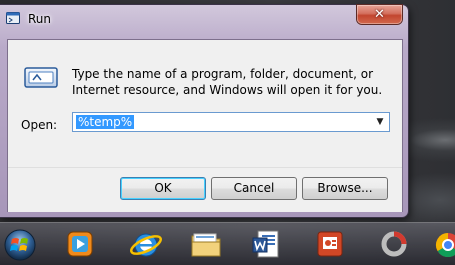  Describe the element at coordinates (105, 122) in the screenshot. I see `open-input: %temp%` at that location.